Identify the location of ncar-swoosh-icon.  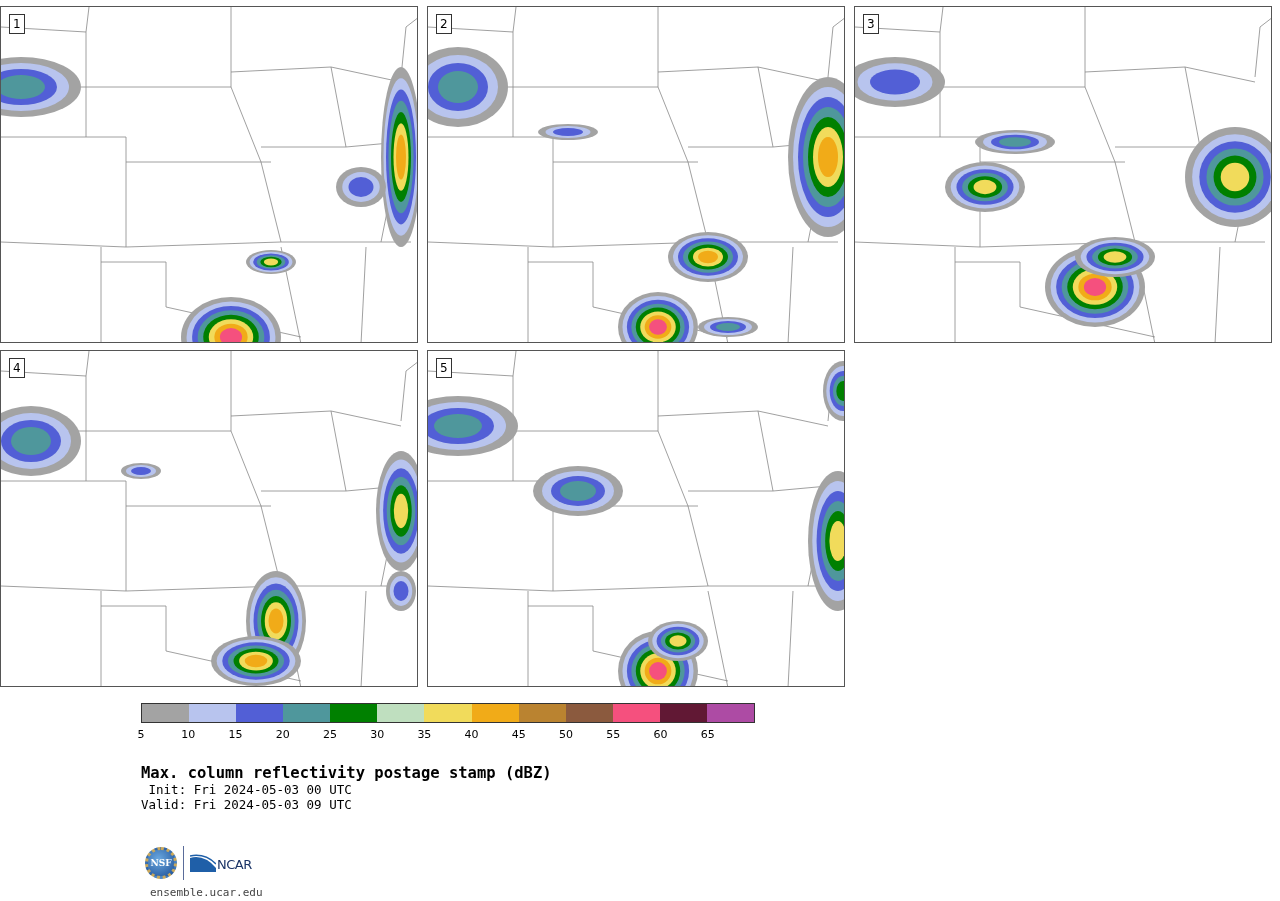
(203, 863).